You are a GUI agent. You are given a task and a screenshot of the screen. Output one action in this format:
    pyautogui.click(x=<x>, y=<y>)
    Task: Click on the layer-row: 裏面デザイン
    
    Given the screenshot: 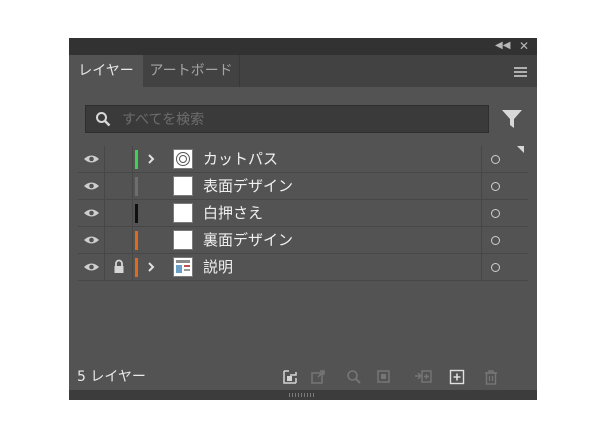 What is the action you would take?
    pyautogui.click(x=303, y=240)
    